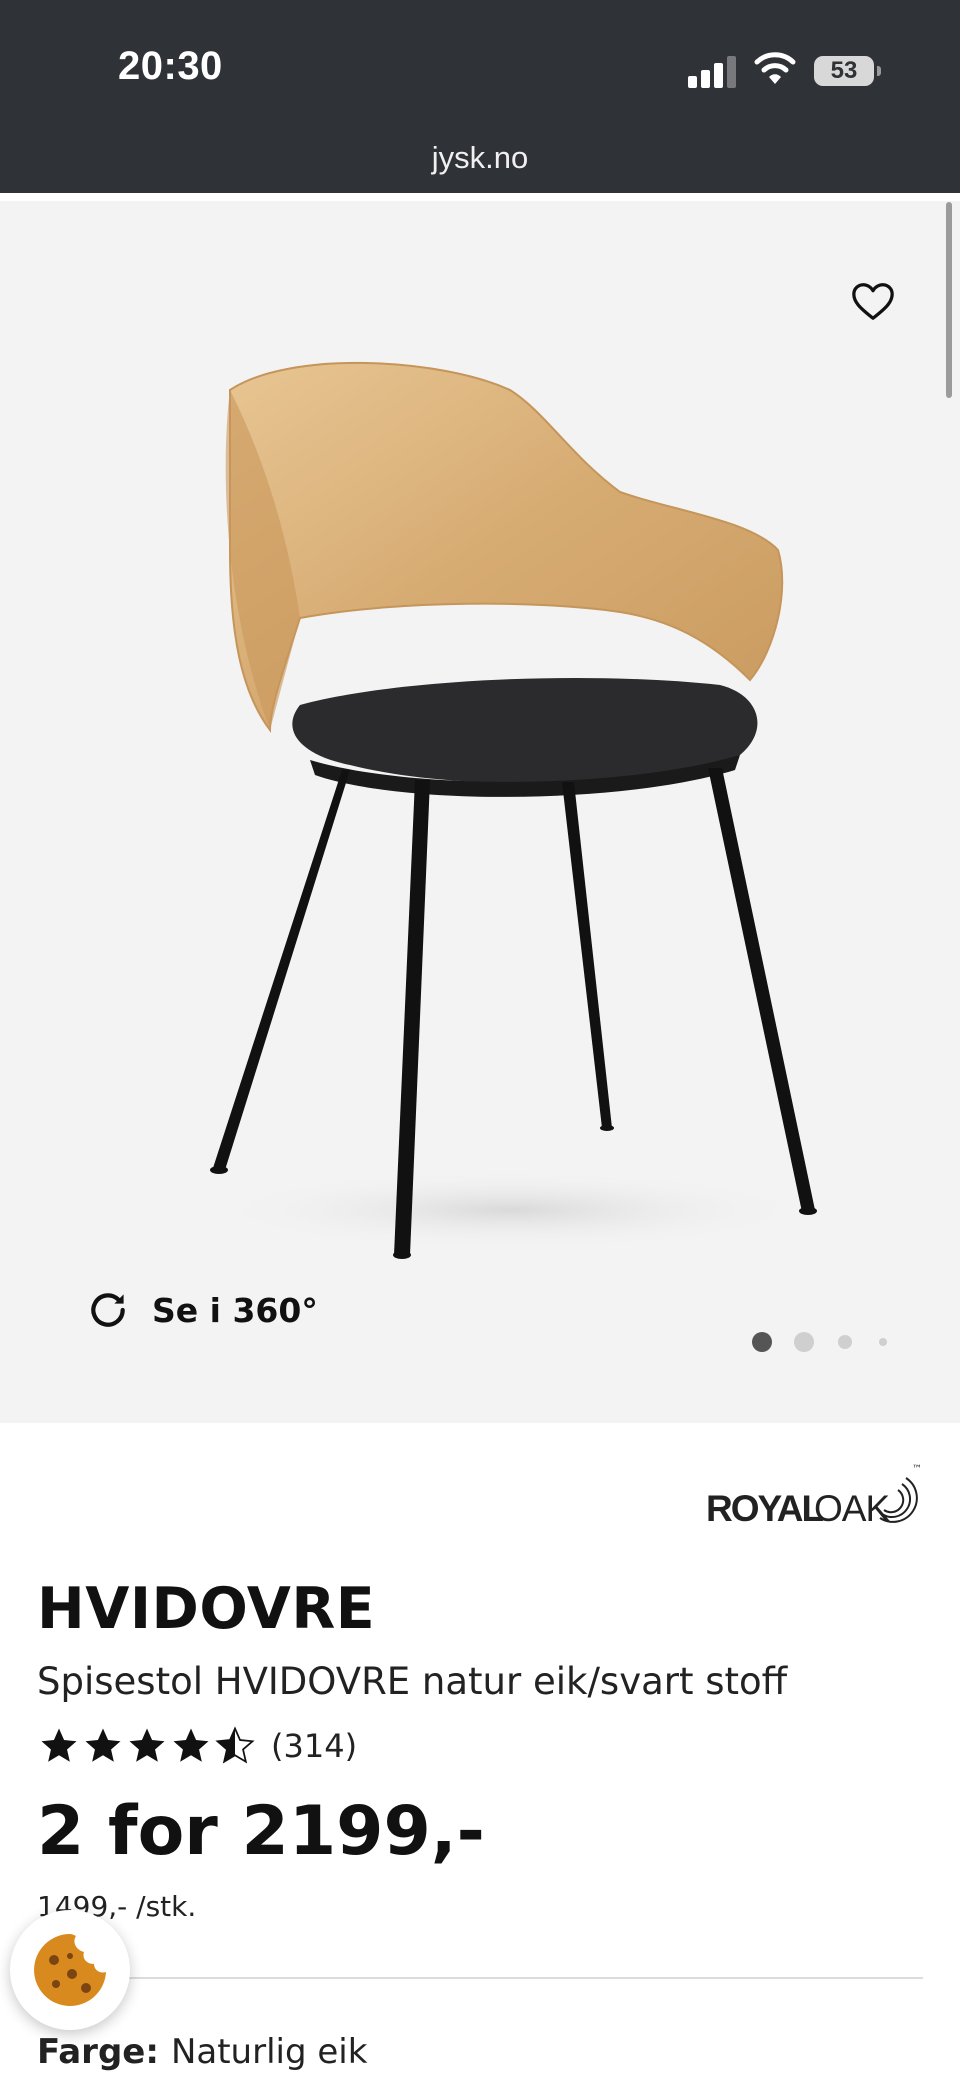 Image resolution: width=960 pixels, height=2081 pixels. I want to click on divider, so click(480, 1978).